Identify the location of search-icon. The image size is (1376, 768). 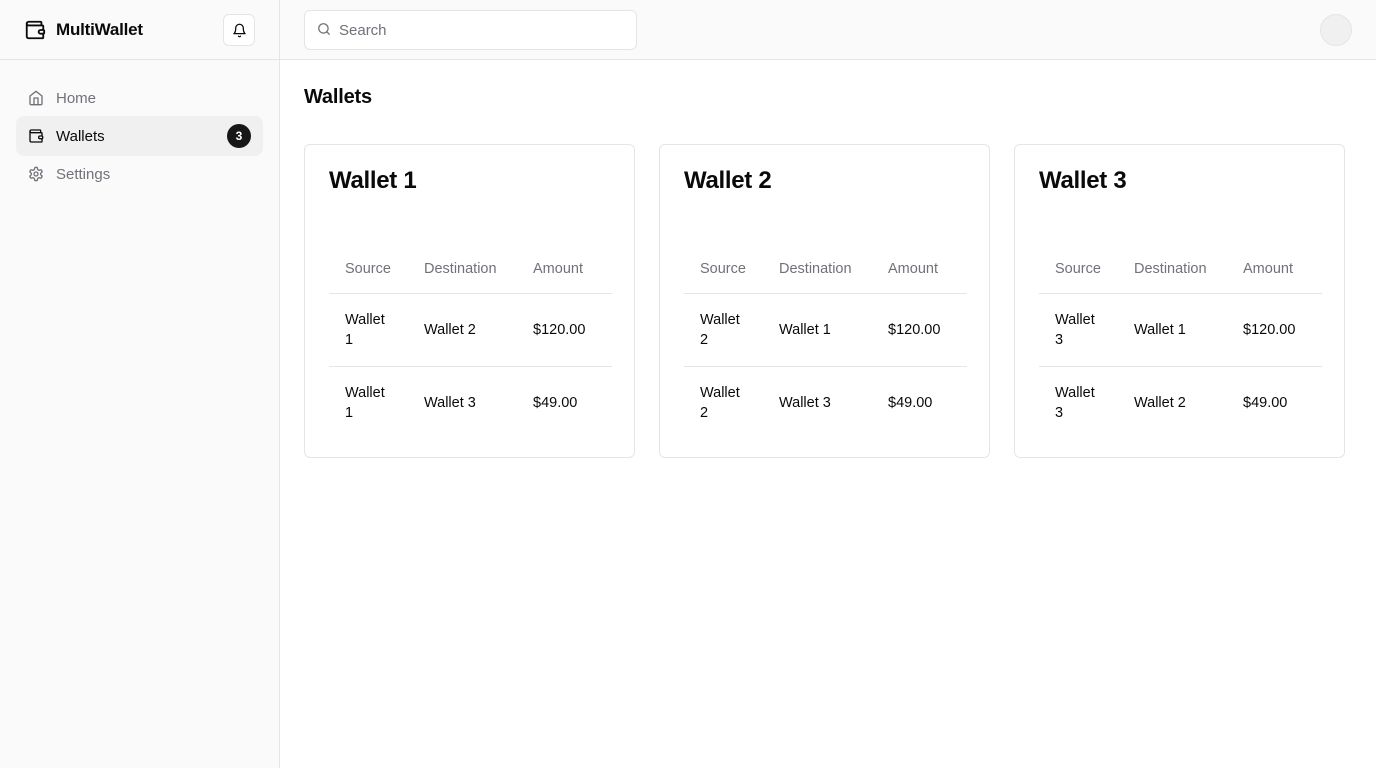
(324, 29).